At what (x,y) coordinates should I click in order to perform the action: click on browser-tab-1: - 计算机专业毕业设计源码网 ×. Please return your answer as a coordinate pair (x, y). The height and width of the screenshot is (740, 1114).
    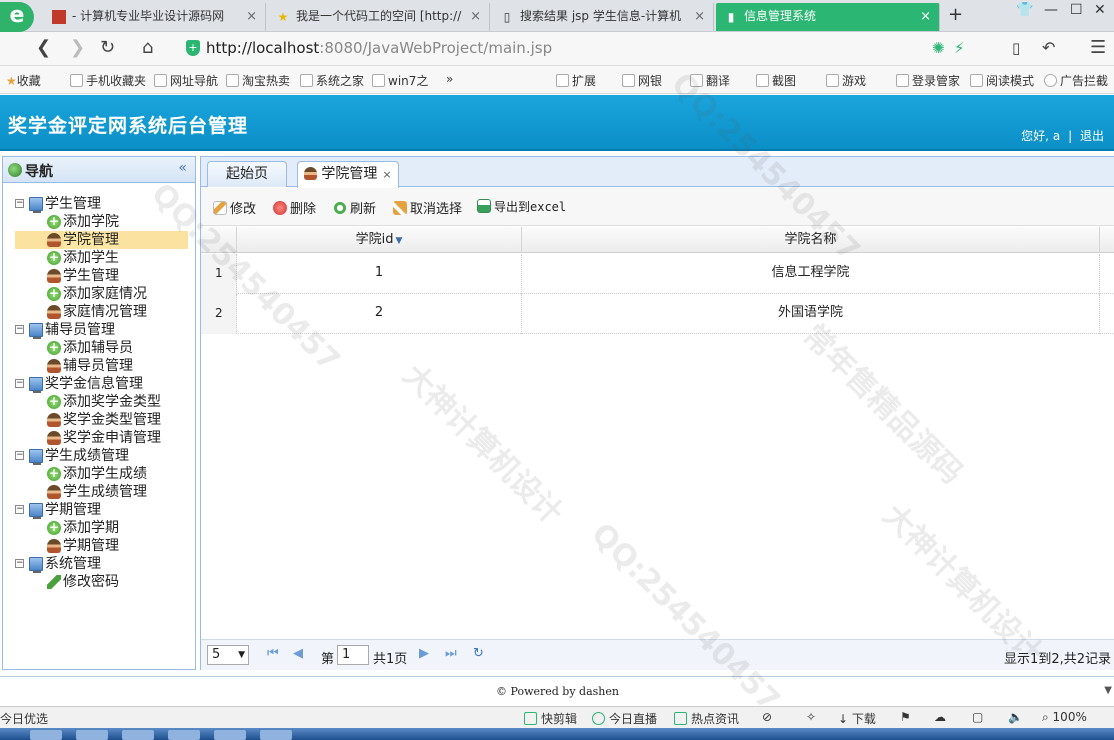
    Looking at the image, I should click on (155, 17).